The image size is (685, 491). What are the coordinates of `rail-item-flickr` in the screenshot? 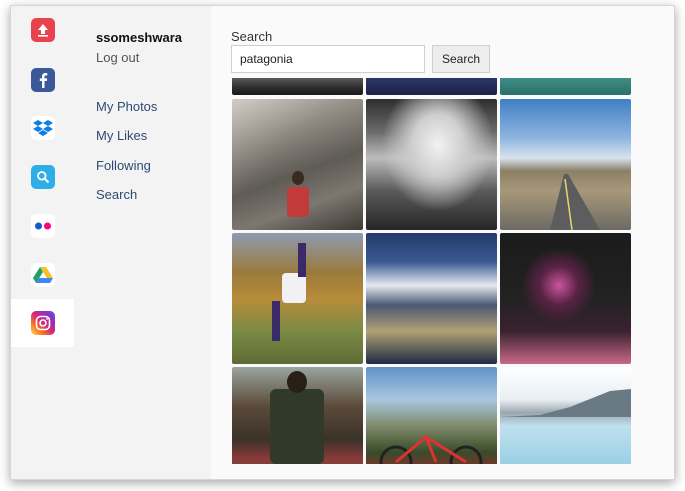 It's located at (42, 226).